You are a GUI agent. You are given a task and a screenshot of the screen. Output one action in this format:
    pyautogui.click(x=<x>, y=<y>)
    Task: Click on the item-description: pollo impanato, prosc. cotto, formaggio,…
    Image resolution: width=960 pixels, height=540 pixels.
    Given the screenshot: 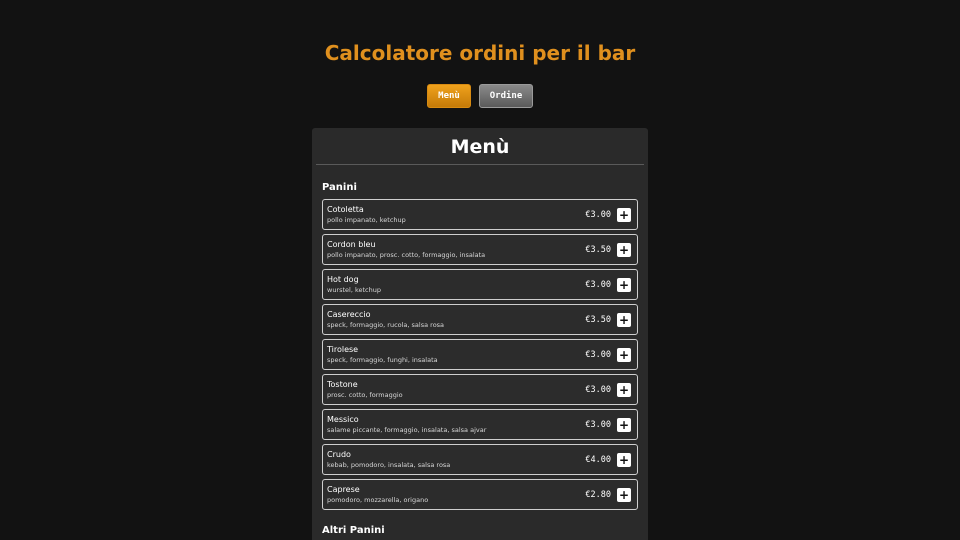 What is the action you would take?
    pyautogui.click(x=406, y=255)
    